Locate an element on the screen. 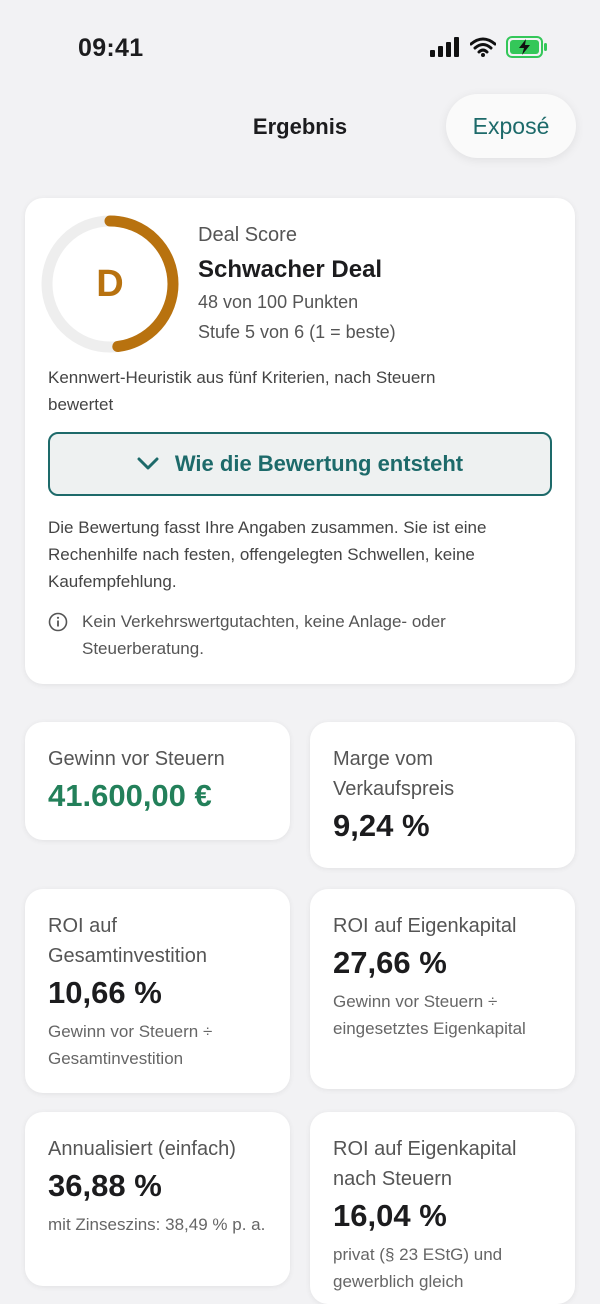  metric-subtext: Gewinn vor Steuern ÷ Gesamtinvestition is located at coordinates (130, 1045).